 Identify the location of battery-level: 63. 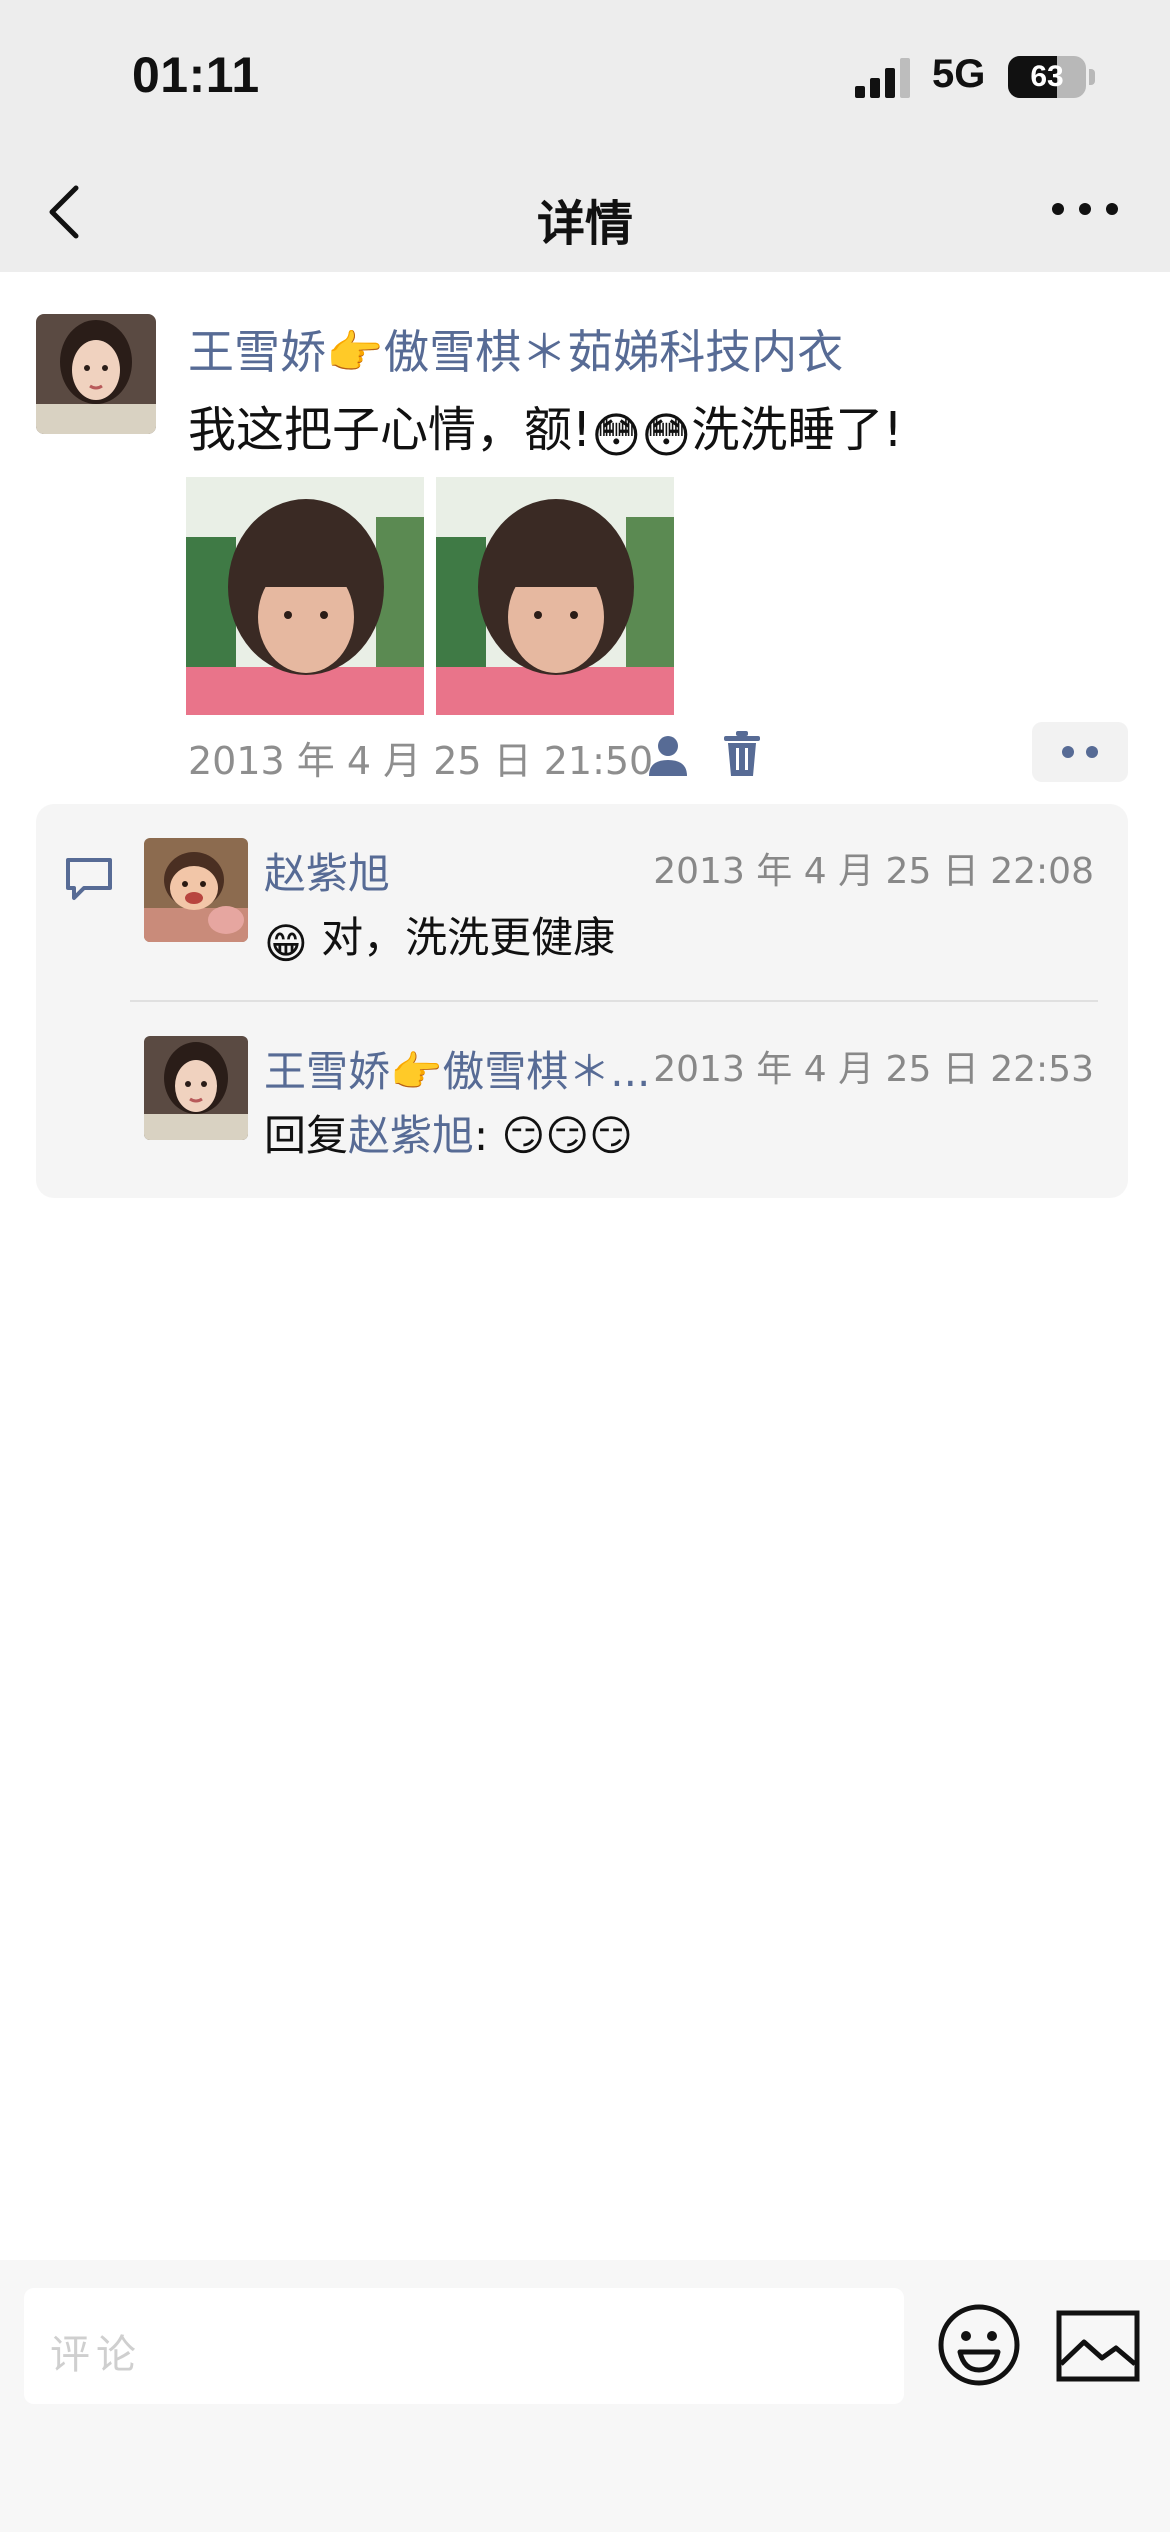
(1047, 76).